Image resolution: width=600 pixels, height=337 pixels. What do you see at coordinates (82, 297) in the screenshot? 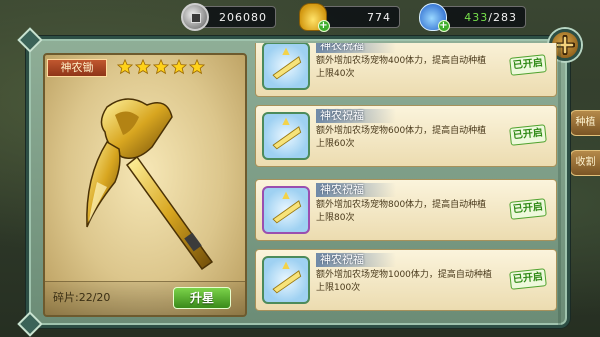
I see `shard-count: 碎片:22/20` at bounding box center [82, 297].